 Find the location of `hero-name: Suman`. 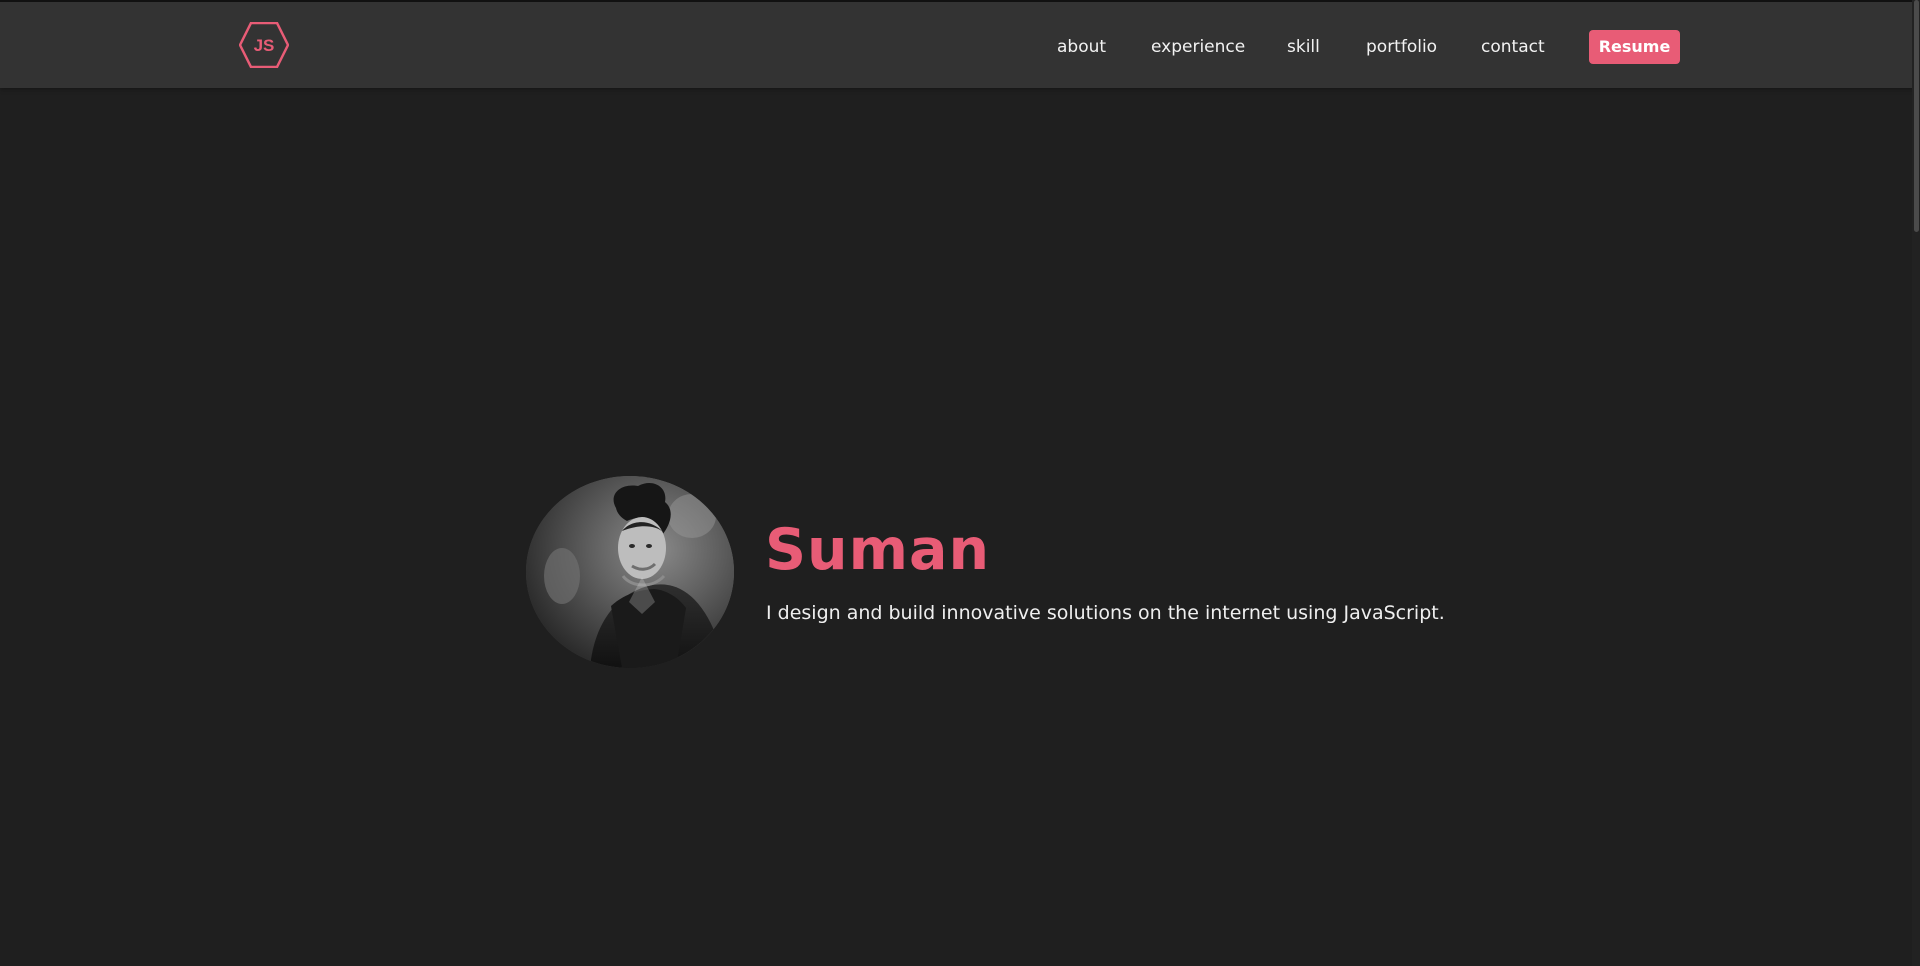

hero-name: Suman is located at coordinates (878, 550).